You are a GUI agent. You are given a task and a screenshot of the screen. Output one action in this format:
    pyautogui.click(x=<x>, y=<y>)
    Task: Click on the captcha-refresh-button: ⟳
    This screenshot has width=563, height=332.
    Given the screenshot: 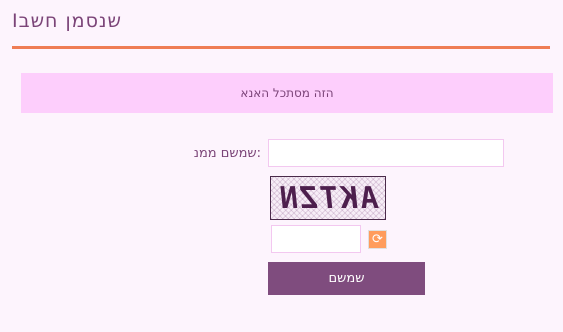 What is the action you would take?
    pyautogui.click(x=377, y=239)
    